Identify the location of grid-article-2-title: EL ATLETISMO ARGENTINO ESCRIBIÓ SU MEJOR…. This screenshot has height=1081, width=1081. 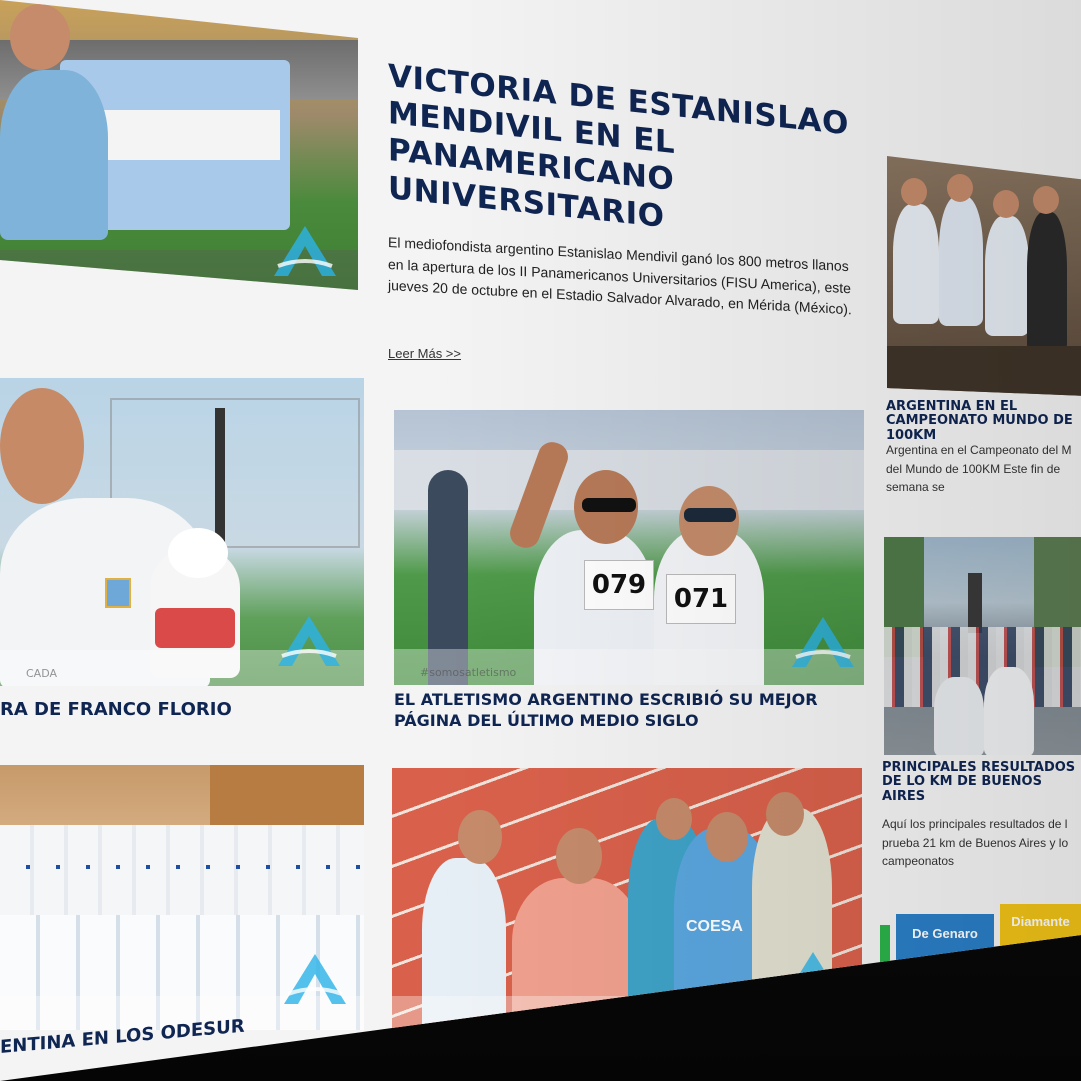
(629, 711).